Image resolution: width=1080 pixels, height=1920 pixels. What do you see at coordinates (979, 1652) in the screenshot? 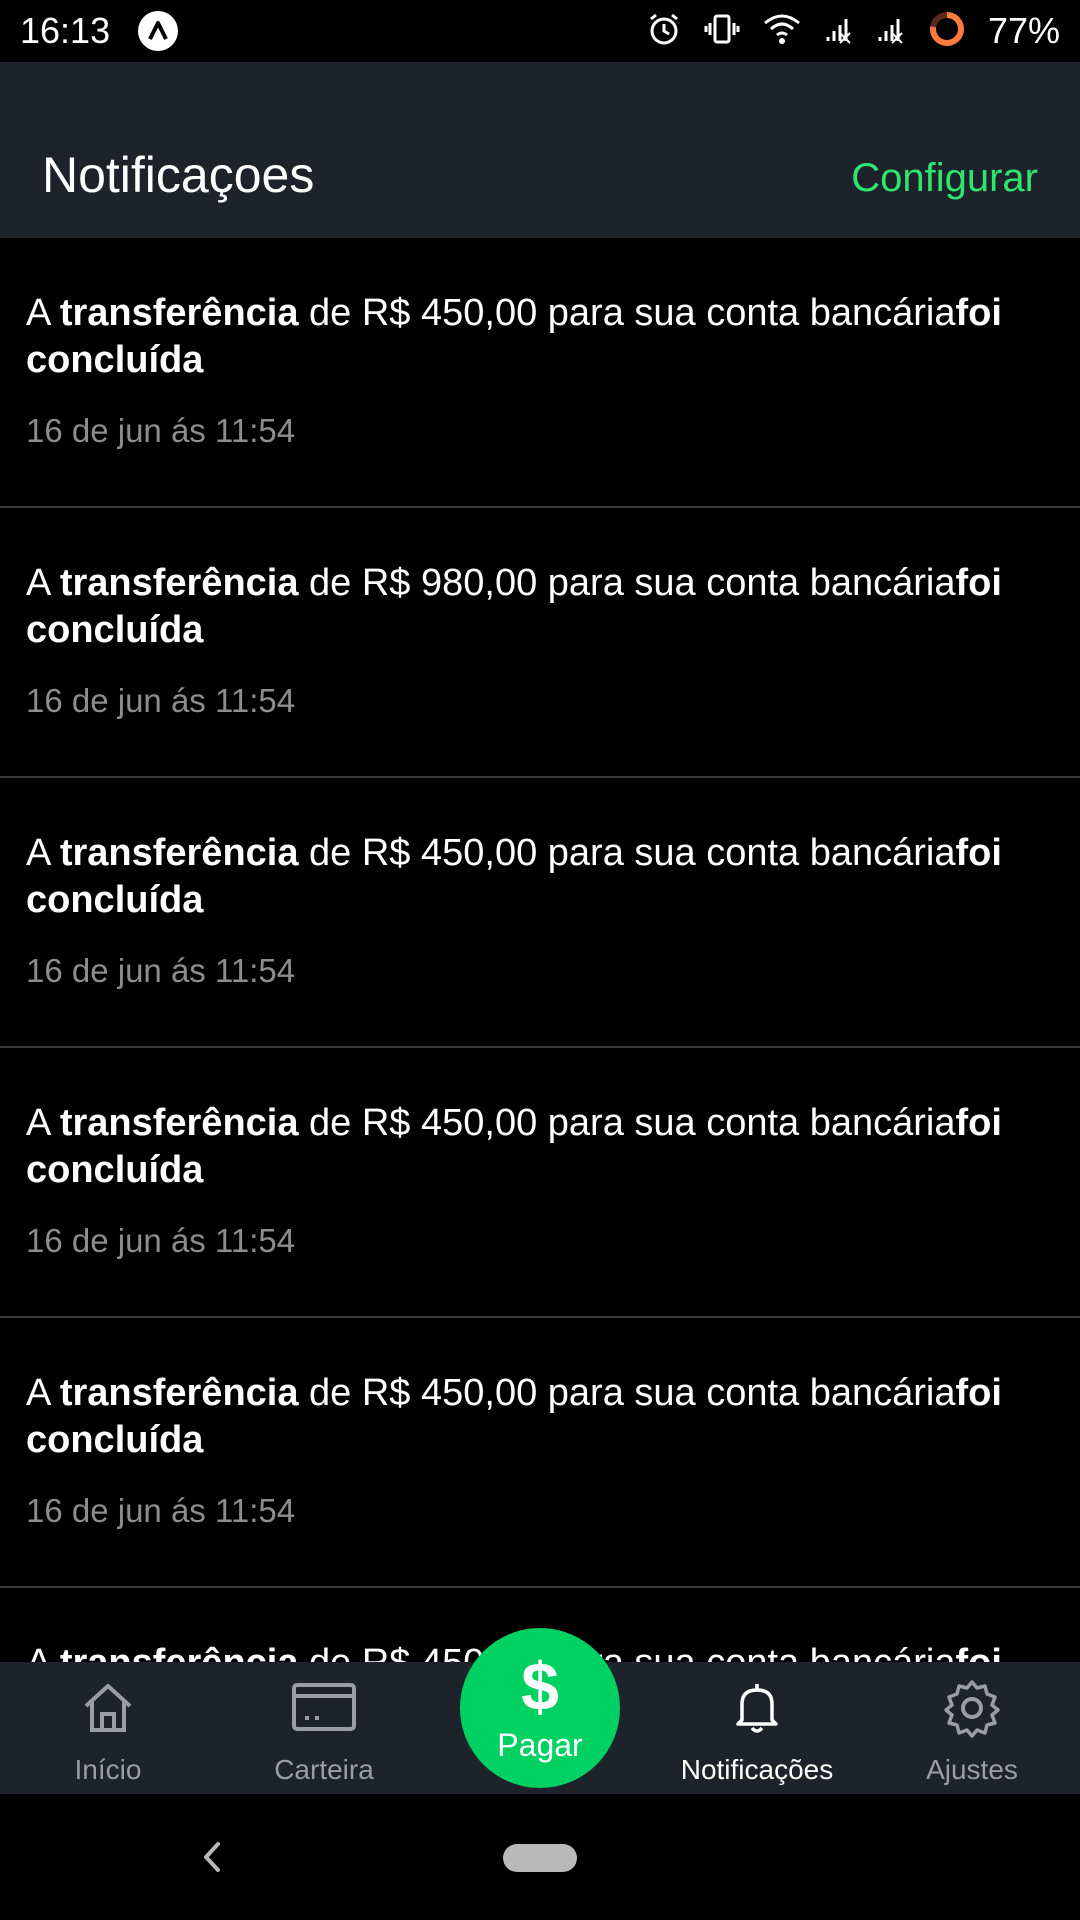
I see `notification-text-bold2: foi` at bounding box center [979, 1652].